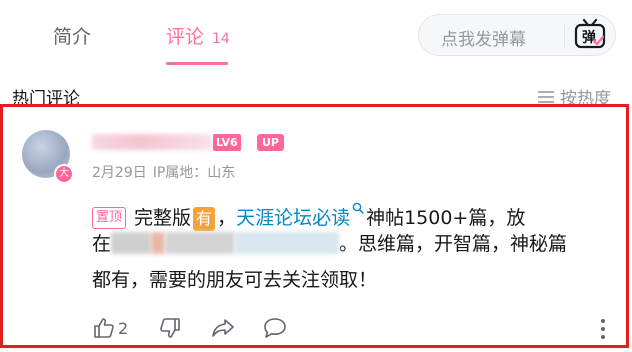  I want to click on comment-text-part: 。思维篇，开智篇，神秘篇, so click(453, 244).